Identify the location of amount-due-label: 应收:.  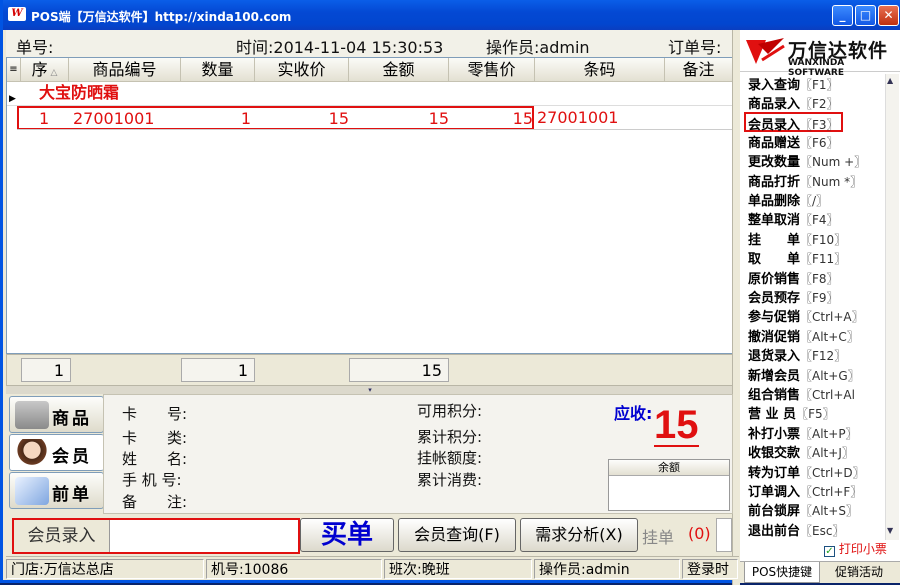
(633, 413).